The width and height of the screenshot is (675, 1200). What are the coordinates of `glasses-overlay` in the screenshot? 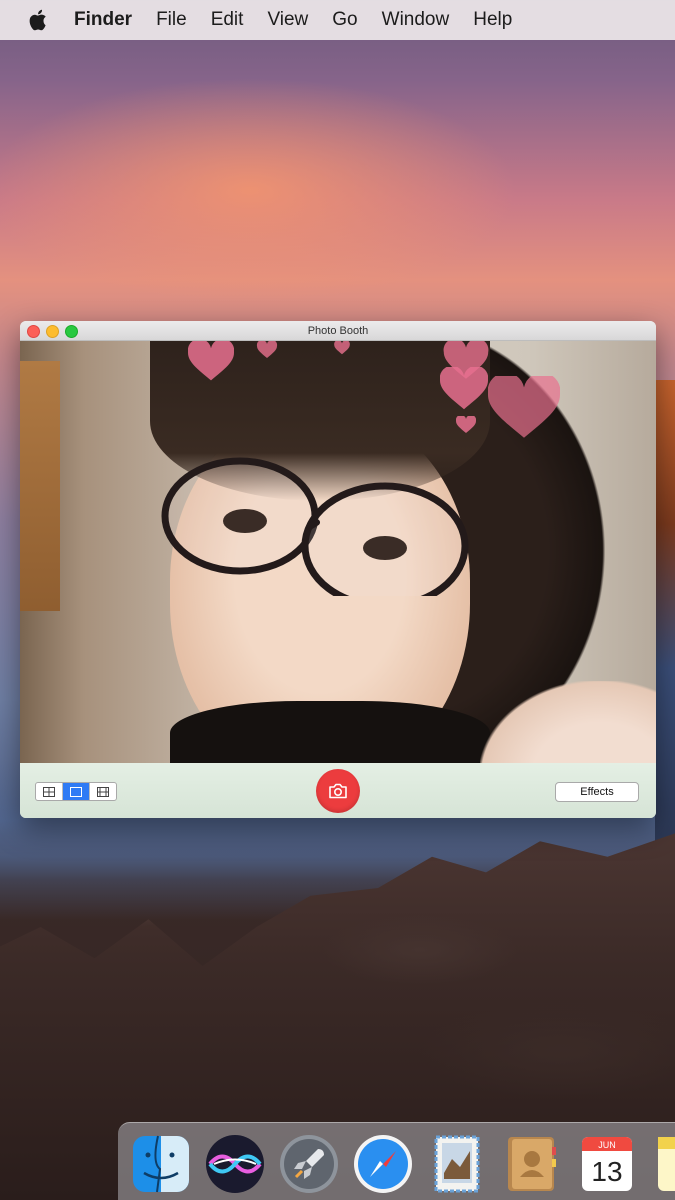 It's located at (315, 526).